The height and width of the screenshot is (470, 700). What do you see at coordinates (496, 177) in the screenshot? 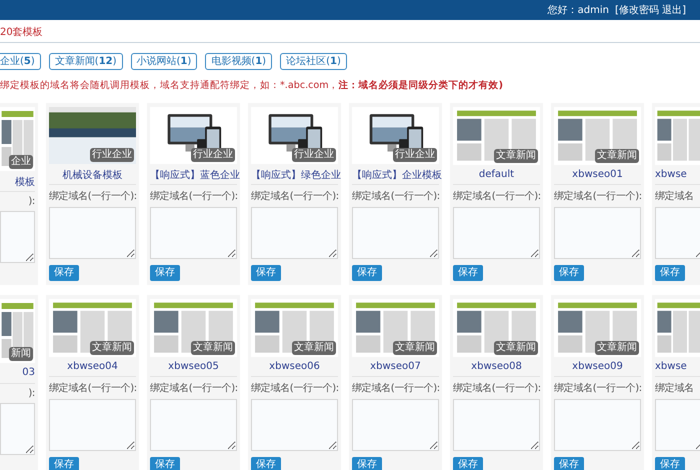
I see `template-name: default` at bounding box center [496, 177].